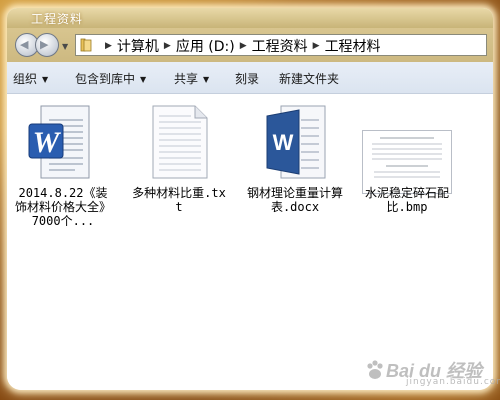  I want to click on file-item: W 钢材理论重量计算表.docx, so click(295, 172).